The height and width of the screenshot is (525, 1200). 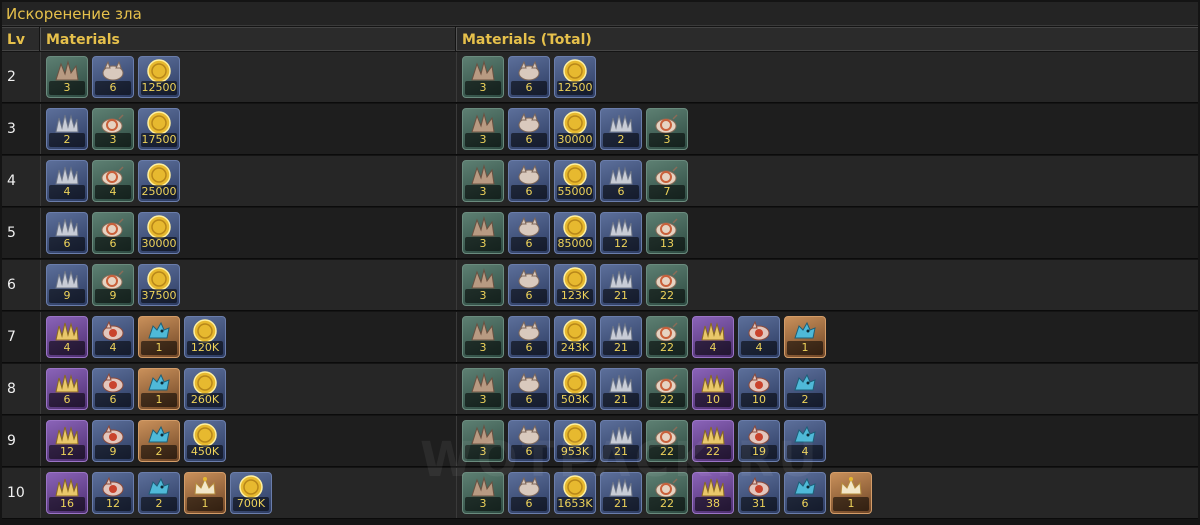 What do you see at coordinates (248, 389) in the screenshot?
I see `materials-cell: 6 6 1 260K` at bounding box center [248, 389].